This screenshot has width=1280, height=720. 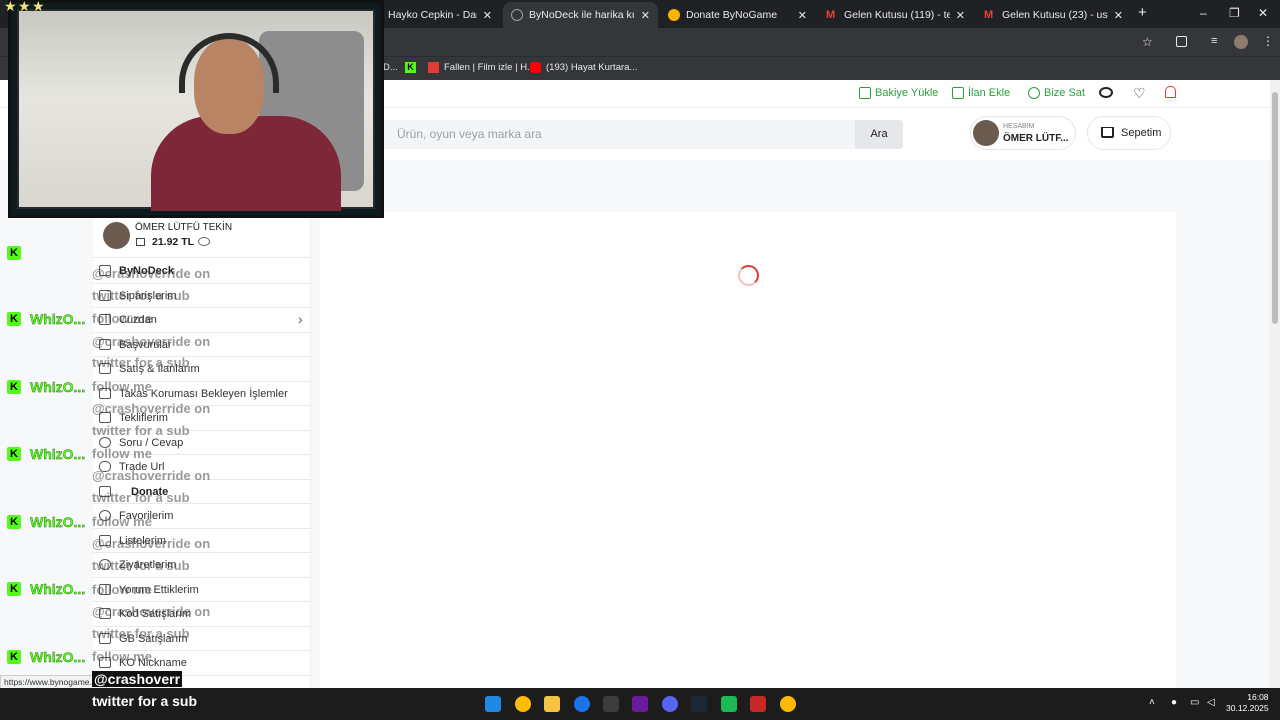 I want to click on system-clock: 16:08 30.12.2025, so click(x=1247, y=703).